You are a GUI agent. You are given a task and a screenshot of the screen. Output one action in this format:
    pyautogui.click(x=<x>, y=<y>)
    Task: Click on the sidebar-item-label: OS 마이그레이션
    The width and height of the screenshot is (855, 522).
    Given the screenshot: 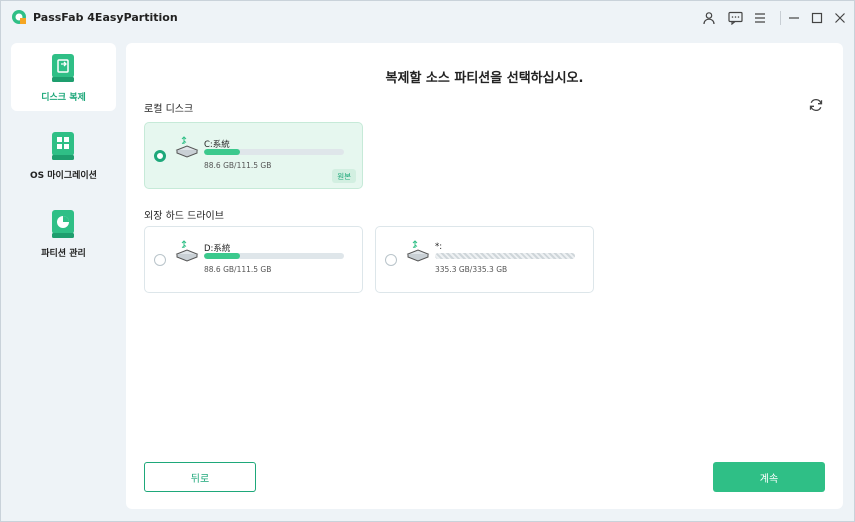 What is the action you would take?
    pyautogui.click(x=63, y=176)
    